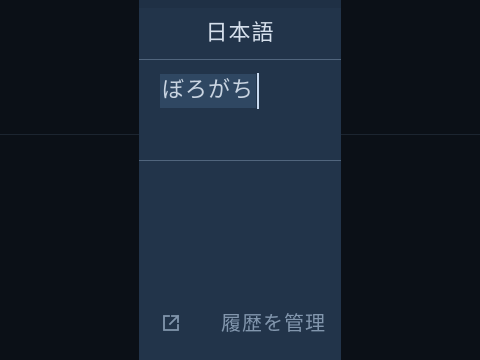 The image size is (480, 360). Describe the element at coordinates (240, 34) in the screenshot. I see `language-title: 日本語` at that location.